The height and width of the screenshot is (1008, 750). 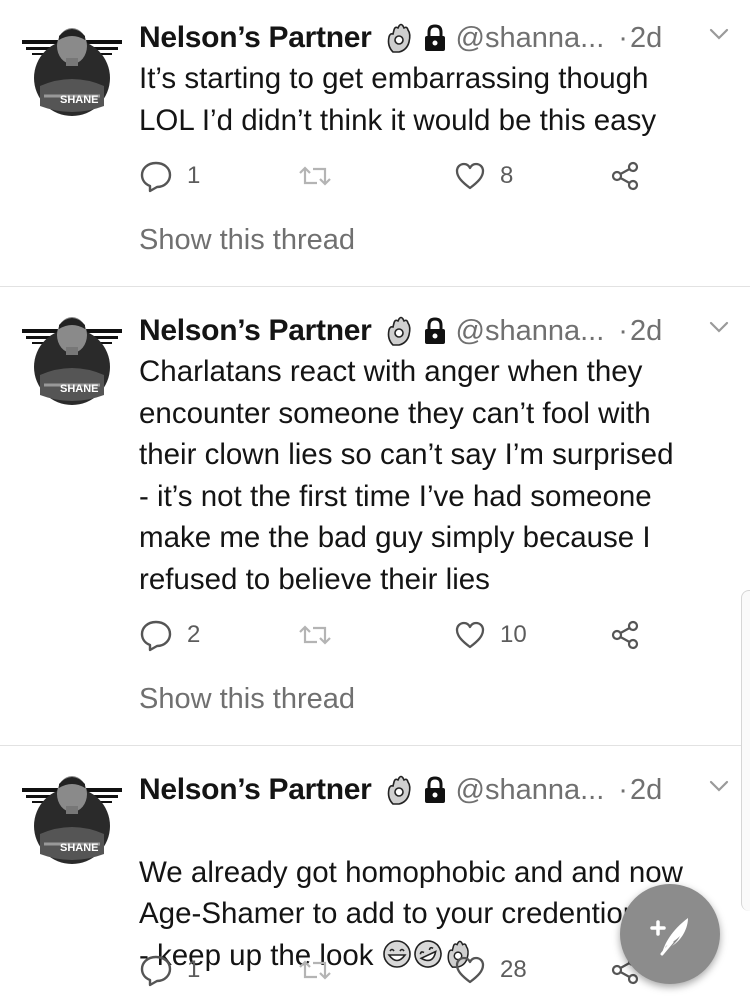 What do you see at coordinates (375, 635) in the screenshot?
I see `tweet-actions: 2 10` at bounding box center [375, 635].